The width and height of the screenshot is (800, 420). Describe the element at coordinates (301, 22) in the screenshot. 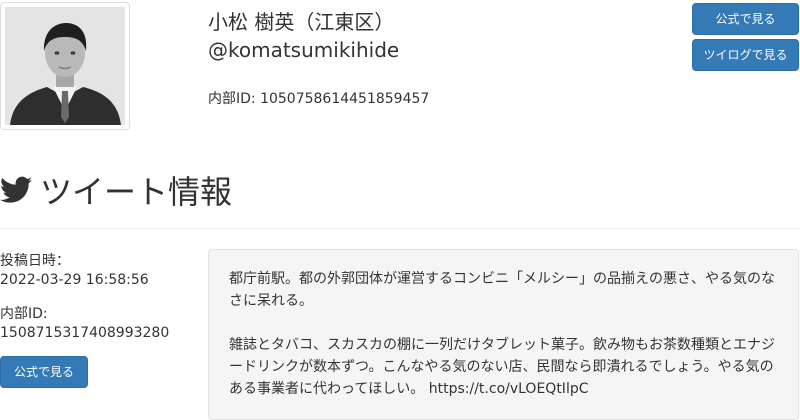

I see `profile-name: 小松 樹英（江東区）` at that location.